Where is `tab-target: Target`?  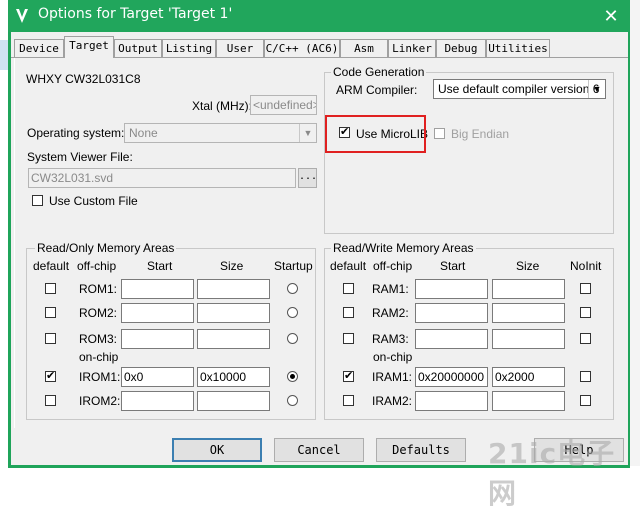
tab-target: Target is located at coordinates (89, 47).